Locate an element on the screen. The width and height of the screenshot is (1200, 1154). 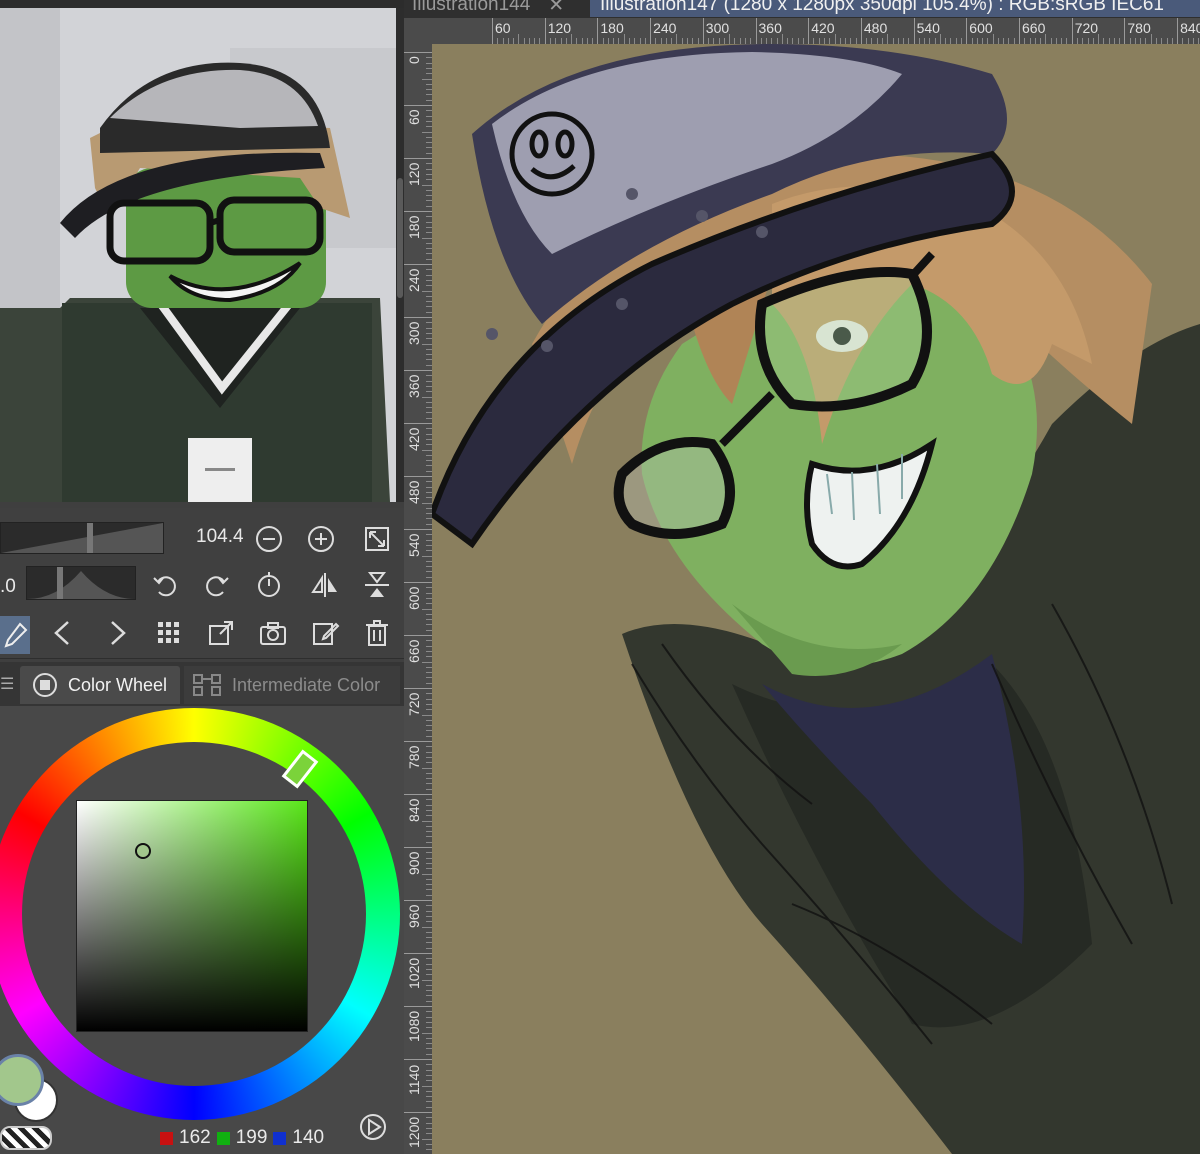
delete-reference-button is located at coordinates (377, 633).